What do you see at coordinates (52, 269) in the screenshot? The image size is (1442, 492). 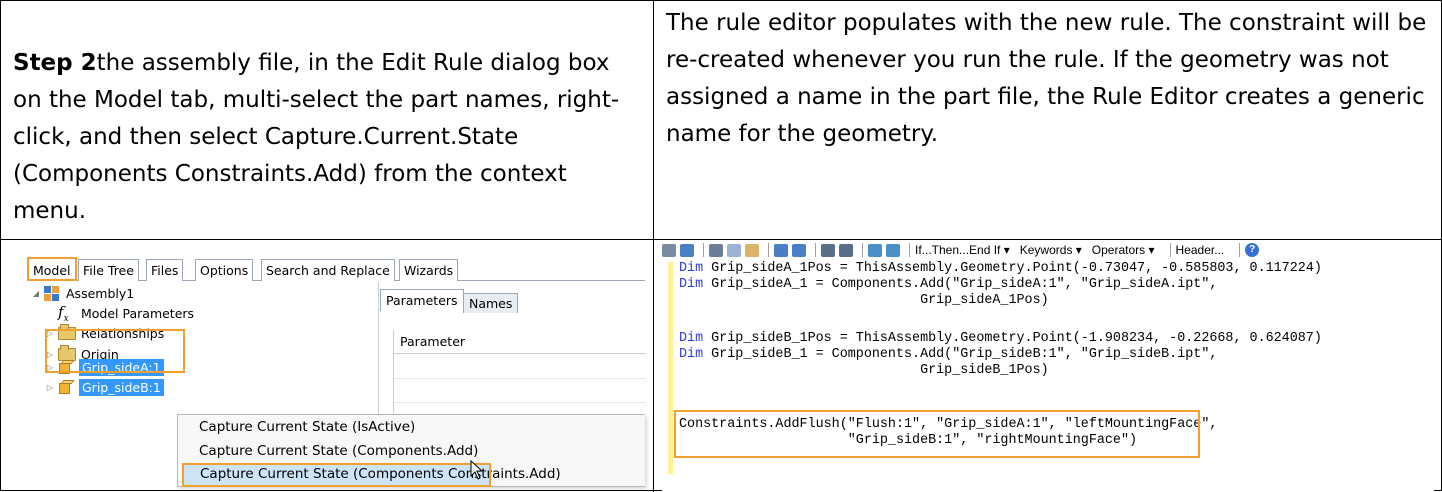 I see `tab-model: Model` at bounding box center [52, 269].